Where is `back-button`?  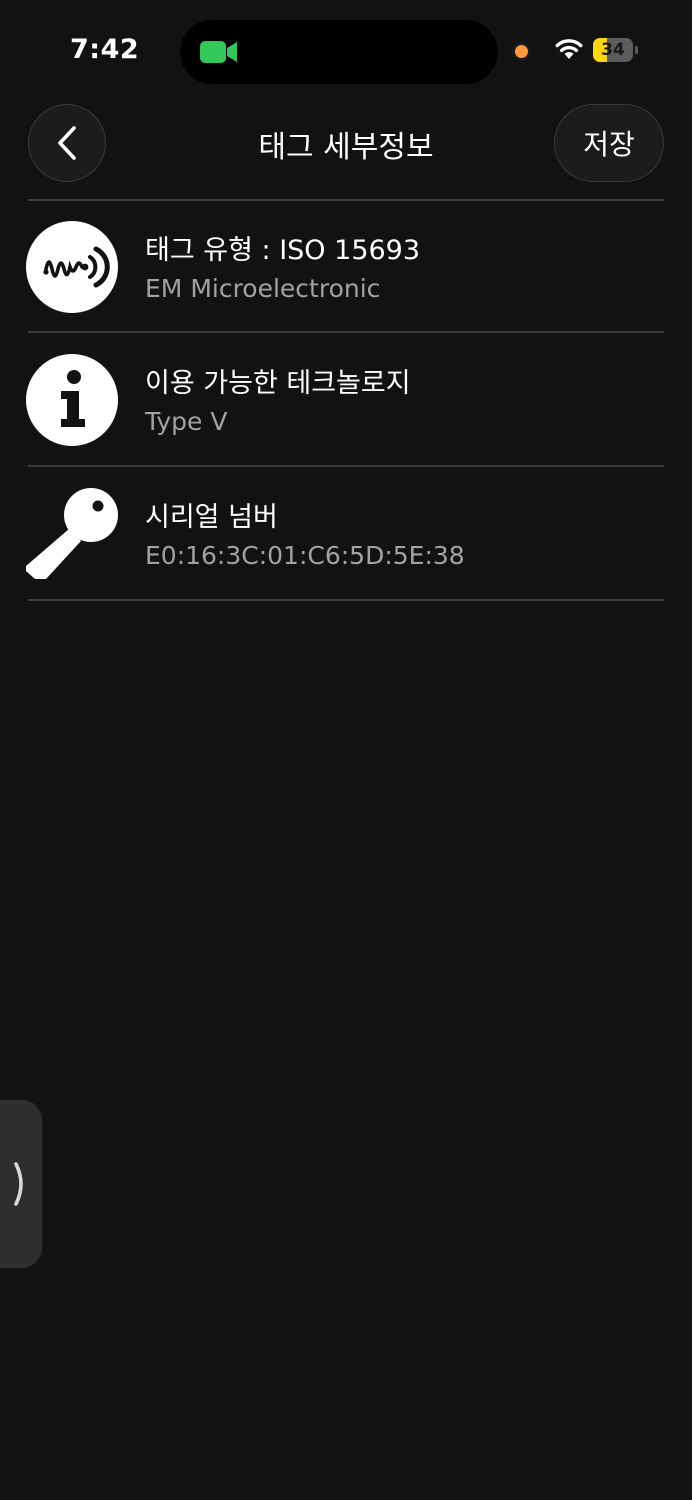 back-button is located at coordinates (67, 143).